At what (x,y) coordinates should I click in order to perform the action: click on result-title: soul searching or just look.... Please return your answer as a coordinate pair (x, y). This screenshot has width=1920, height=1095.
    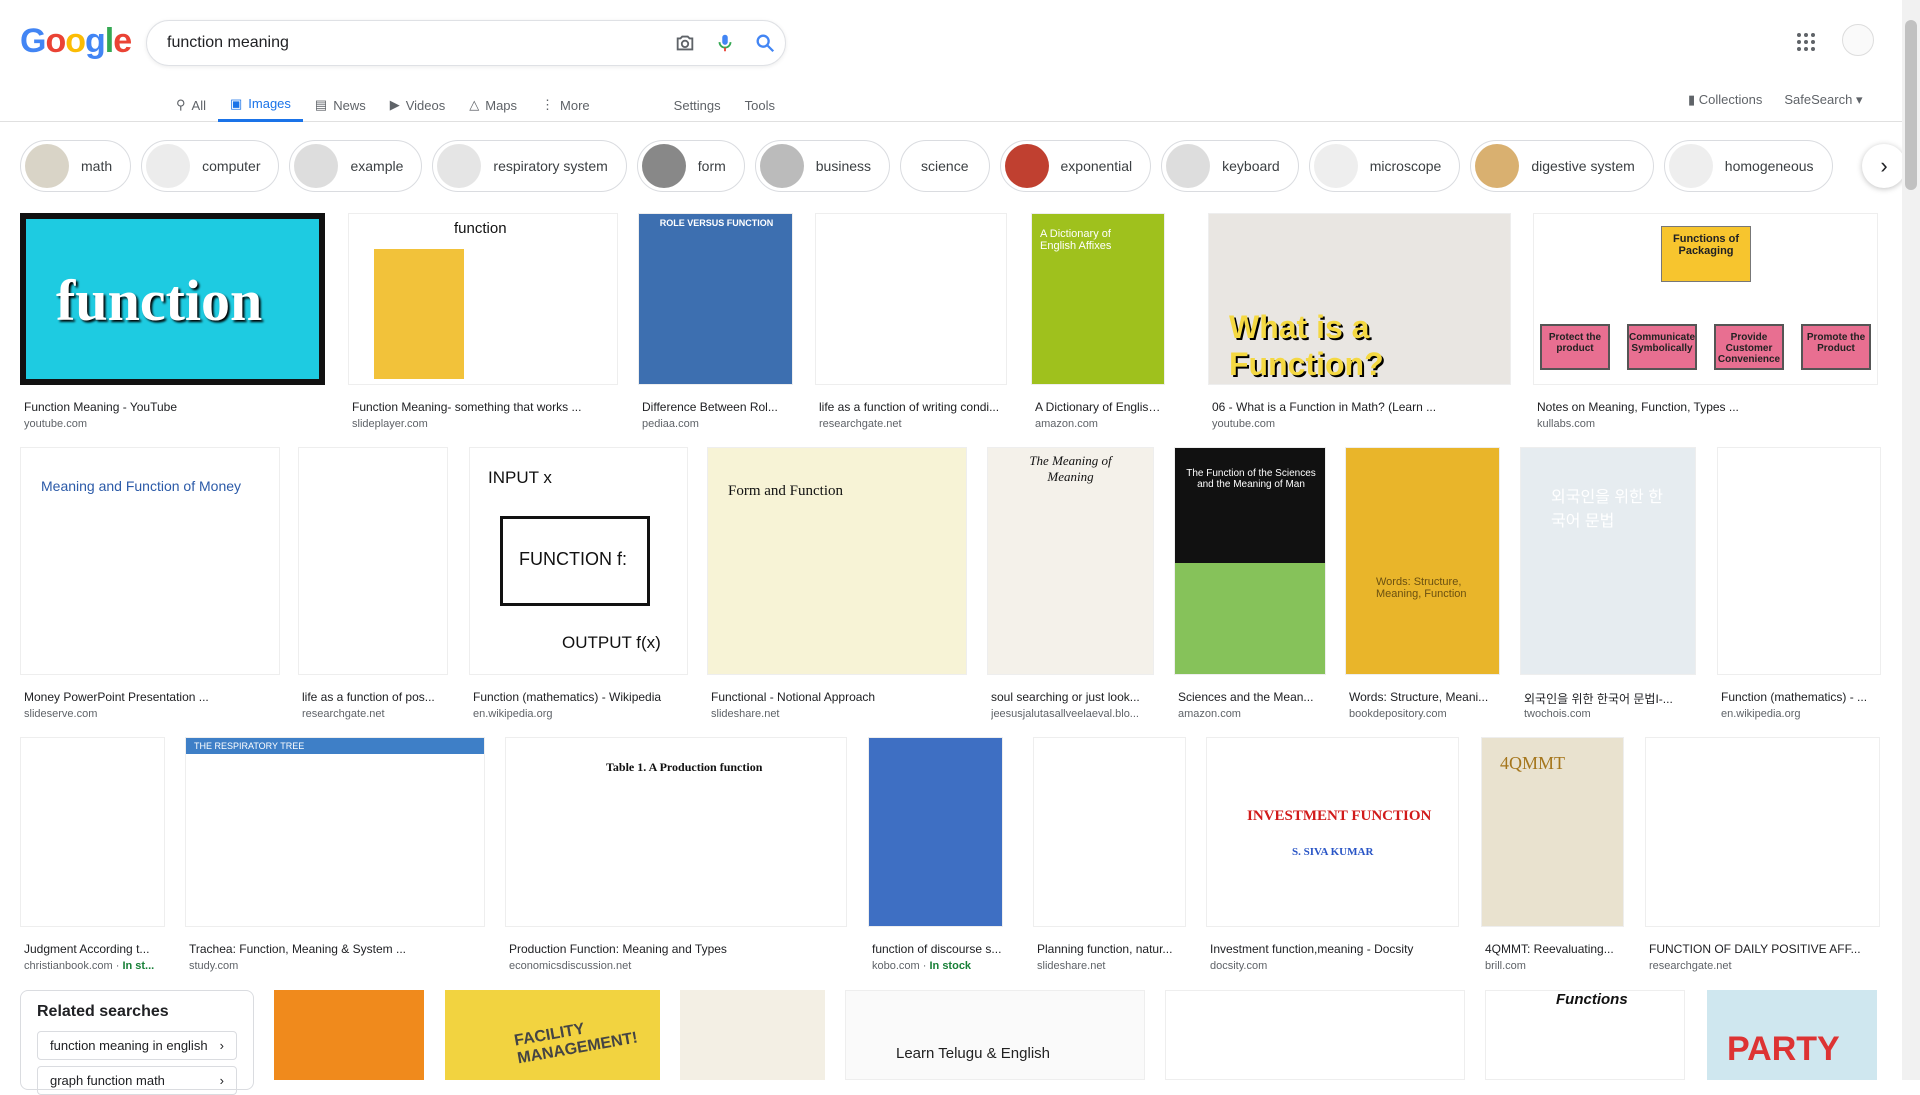
    Looking at the image, I should click on (1072, 697).